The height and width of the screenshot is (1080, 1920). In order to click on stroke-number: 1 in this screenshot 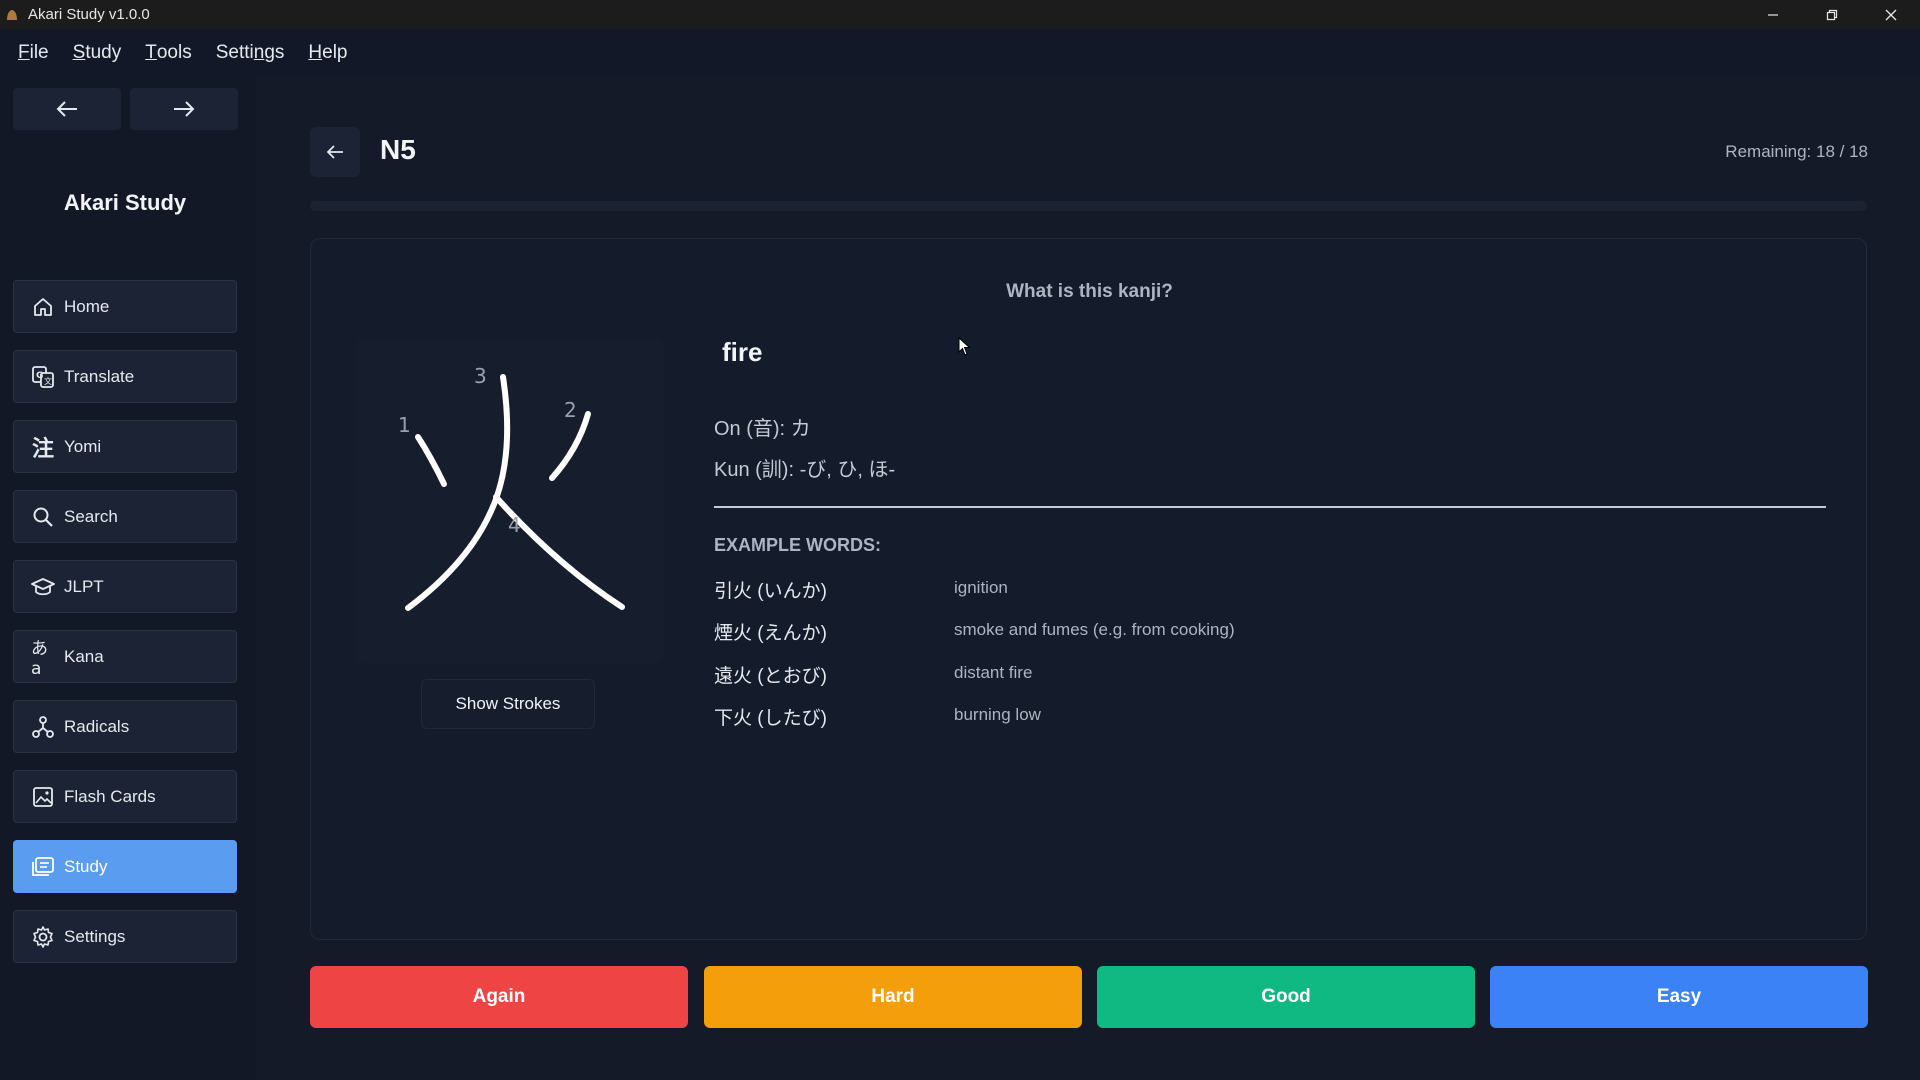, I will do `click(404, 425)`.